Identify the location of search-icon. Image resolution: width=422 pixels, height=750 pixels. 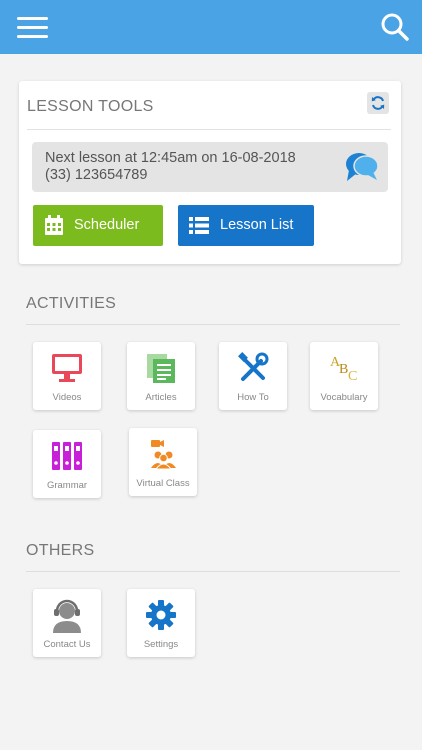
(395, 27).